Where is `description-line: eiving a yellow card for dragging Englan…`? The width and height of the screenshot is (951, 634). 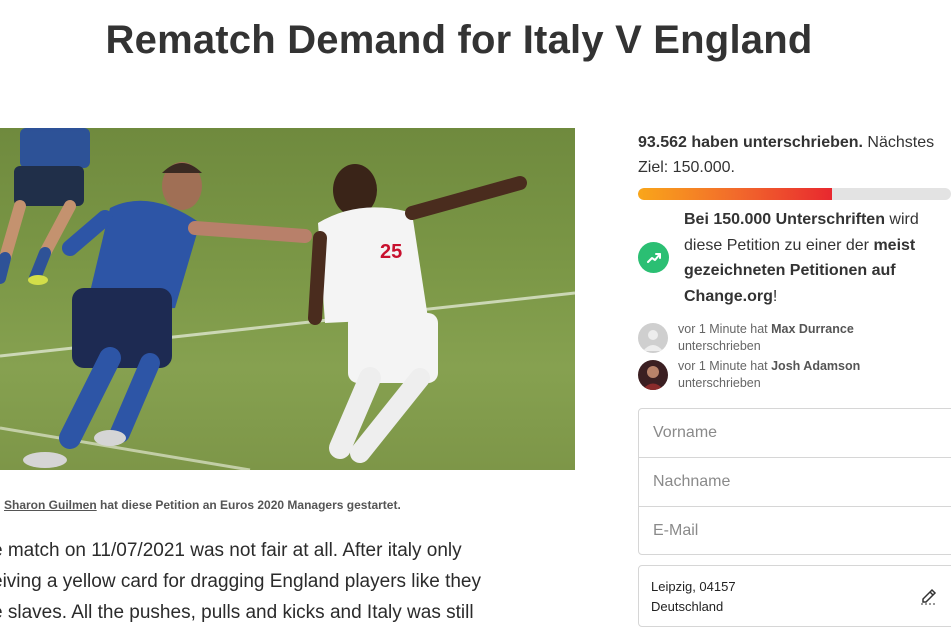 description-line: eiving a yellow card for dragging Englan… is located at coordinates (240, 581).